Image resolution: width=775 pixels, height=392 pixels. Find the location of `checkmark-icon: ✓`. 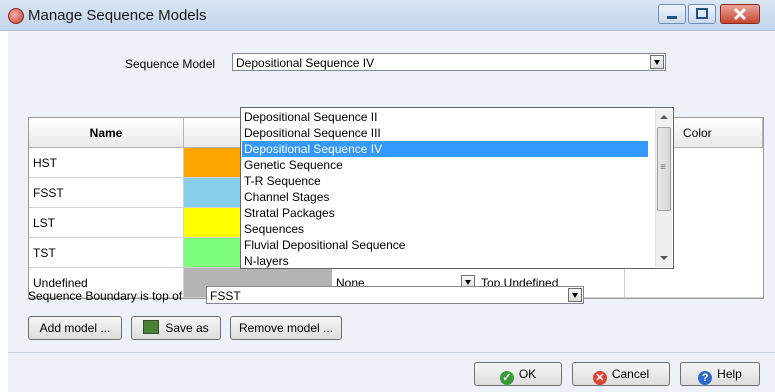

checkmark-icon: ✓ is located at coordinates (506, 378).